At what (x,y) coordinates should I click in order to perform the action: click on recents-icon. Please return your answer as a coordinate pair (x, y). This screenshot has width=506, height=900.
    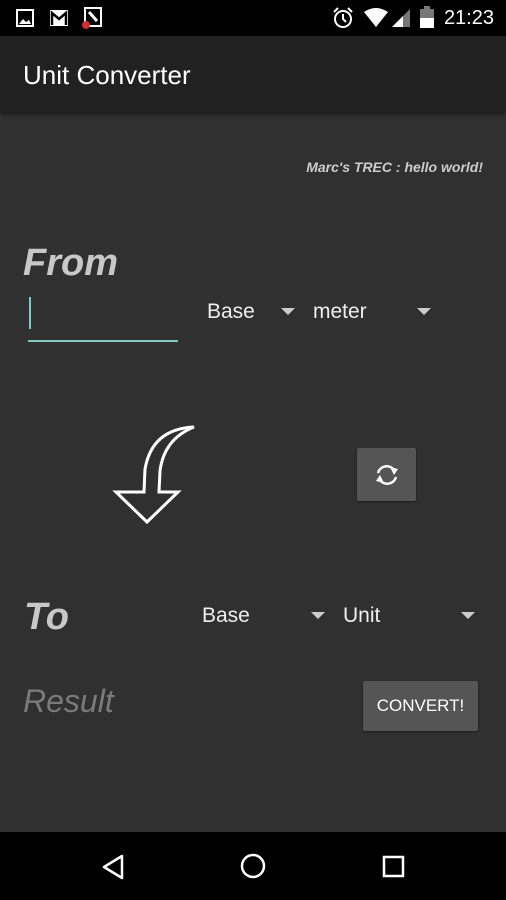
    Looking at the image, I should click on (394, 867).